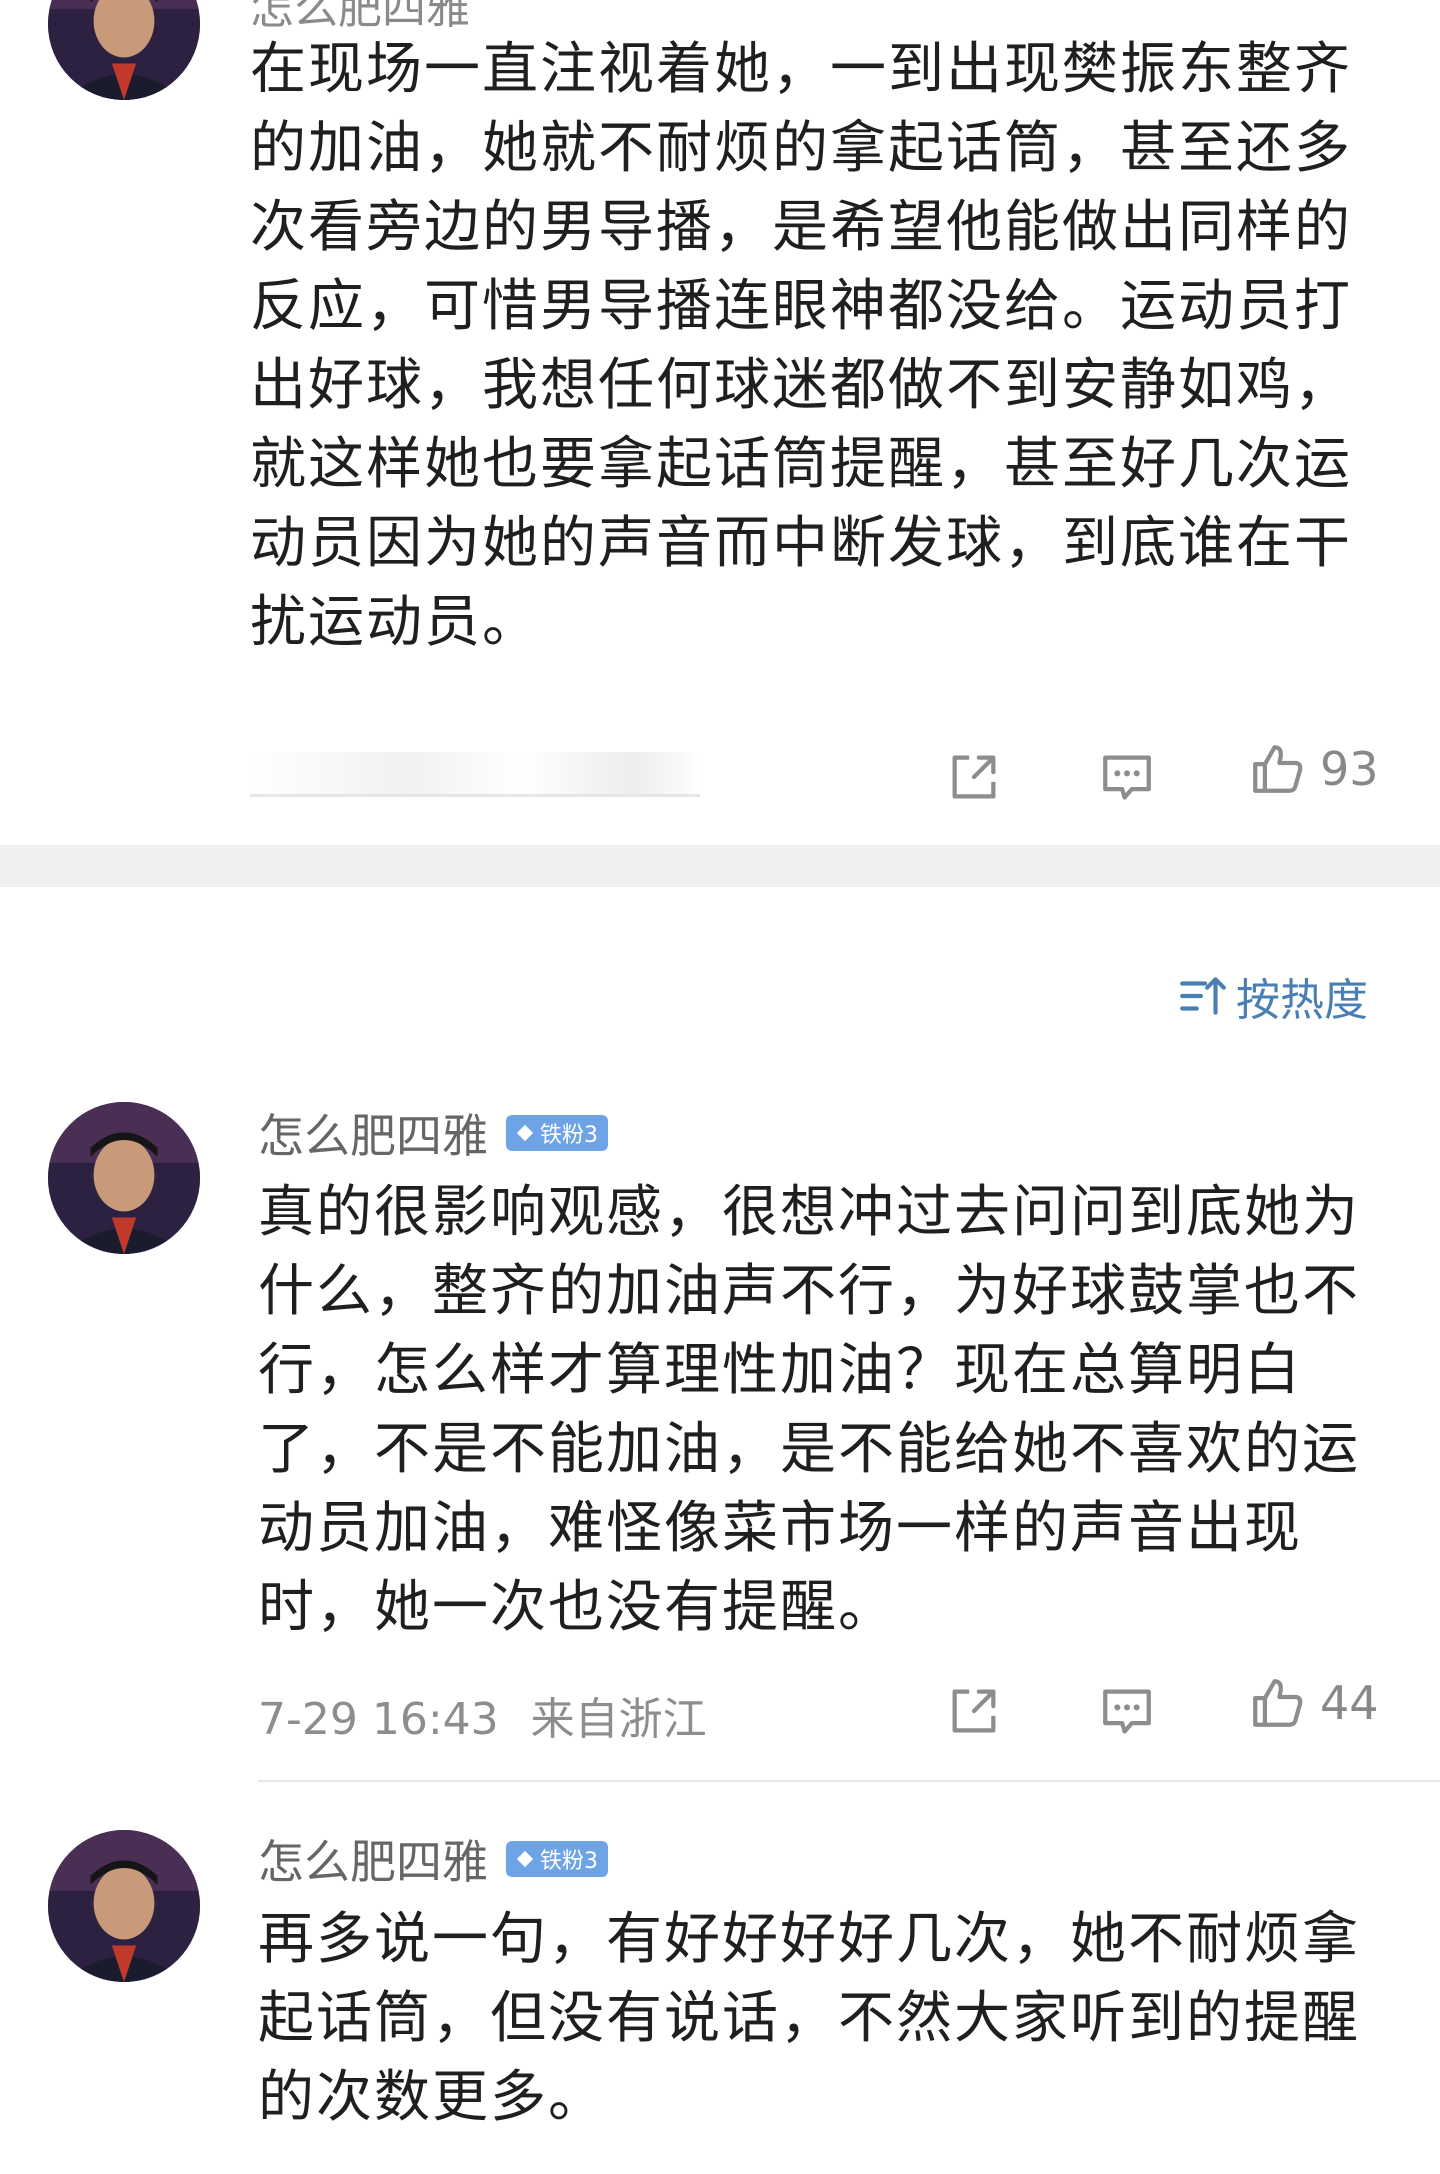 The height and width of the screenshot is (2174, 1440). What do you see at coordinates (1302, 1000) in the screenshot?
I see `sort-label: 按热度` at bounding box center [1302, 1000].